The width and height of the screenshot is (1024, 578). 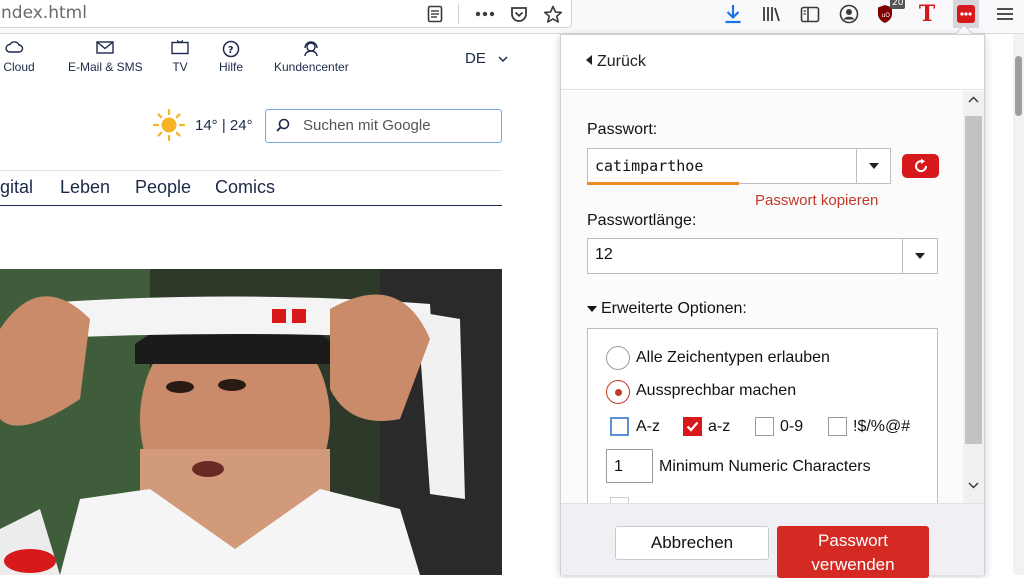 I want to click on category-leben: Leben, so click(x=85, y=187).